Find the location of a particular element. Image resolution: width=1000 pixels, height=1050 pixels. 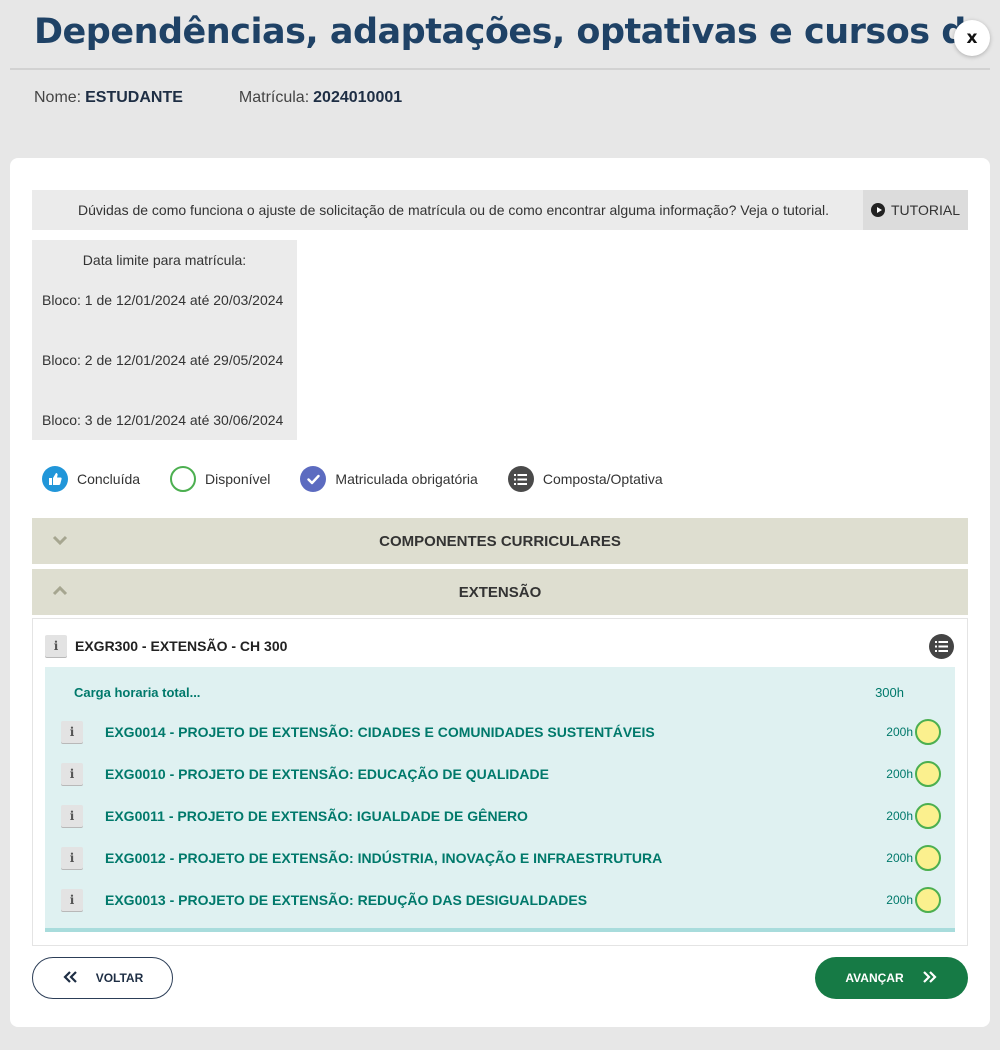

total-hours-row: Carga horaria total... 300h is located at coordinates (489, 692).